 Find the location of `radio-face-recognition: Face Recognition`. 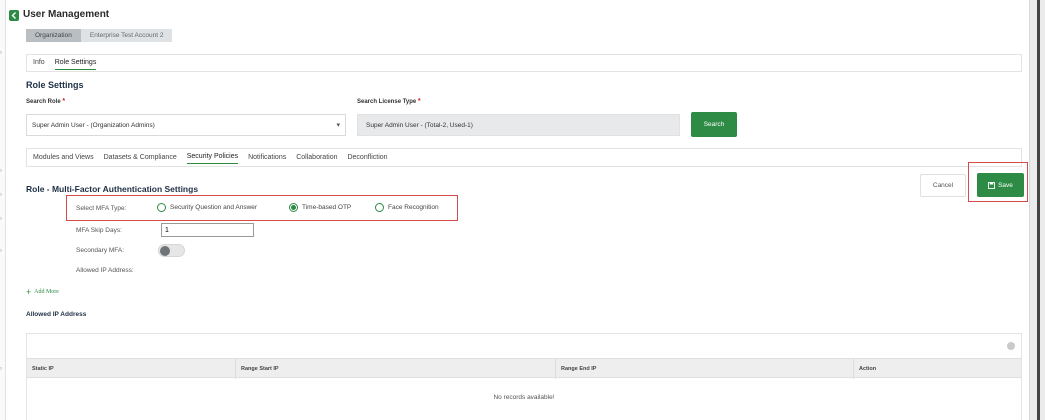

radio-face-recognition: Face Recognition is located at coordinates (407, 207).